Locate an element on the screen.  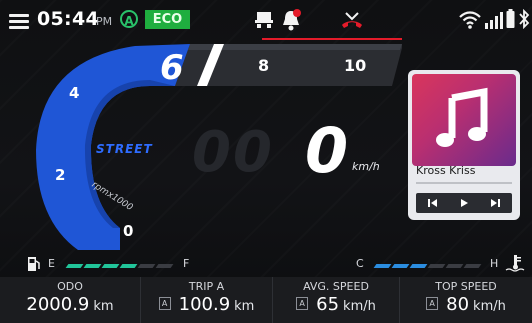
track-title: Kross Kriss is located at coordinates (446, 170).